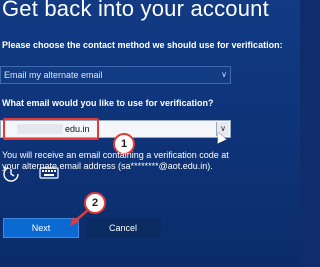 The height and width of the screenshot is (267, 320). What do you see at coordinates (11, 173) in the screenshot?
I see `ease-of-access-icon` at bounding box center [11, 173].